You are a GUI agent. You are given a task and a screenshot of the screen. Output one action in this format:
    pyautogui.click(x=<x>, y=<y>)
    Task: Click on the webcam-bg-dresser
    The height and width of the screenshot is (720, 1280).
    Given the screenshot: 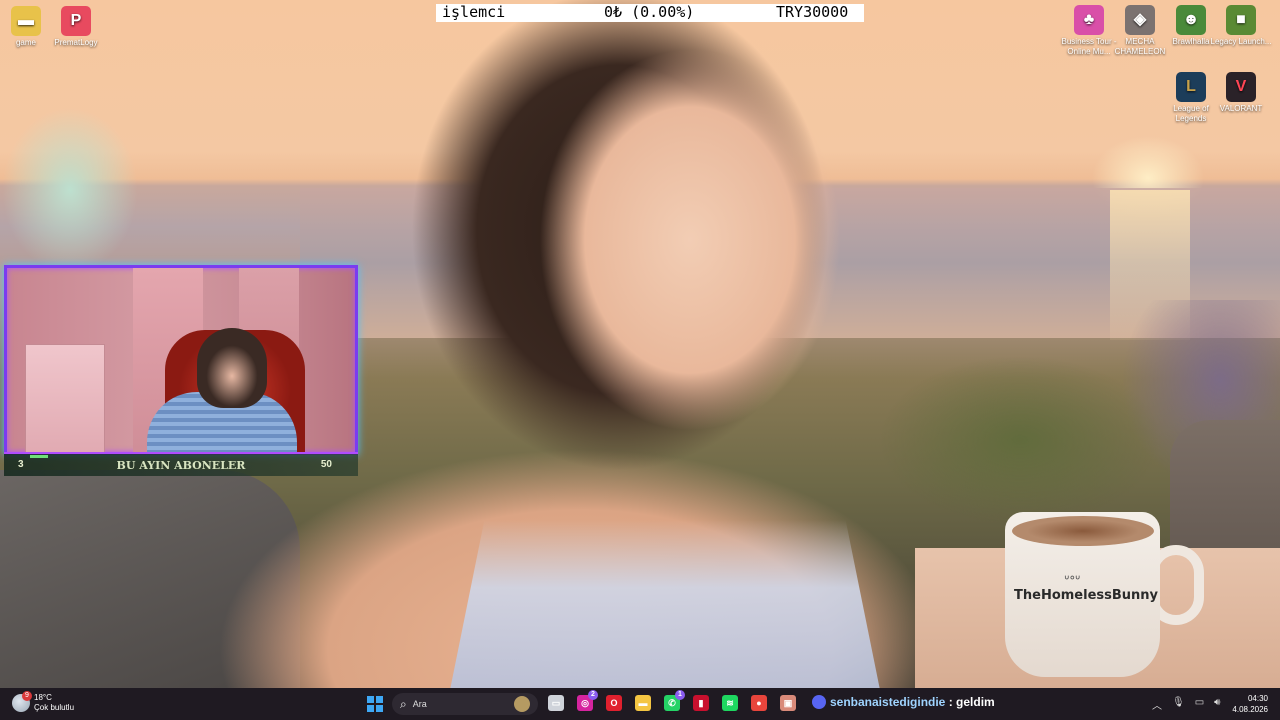 What is the action you would take?
    pyautogui.click(x=65, y=398)
    